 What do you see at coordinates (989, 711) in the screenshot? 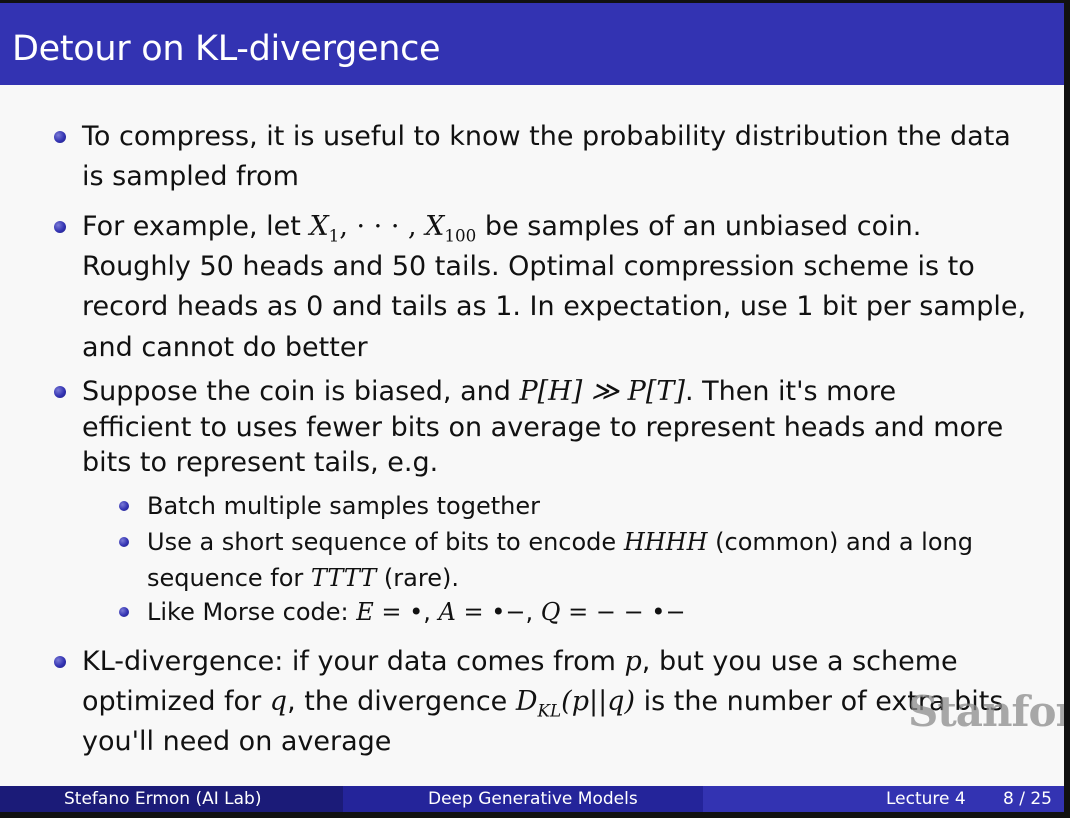
I see `stanford-watermark: Stanfor` at bounding box center [989, 711].